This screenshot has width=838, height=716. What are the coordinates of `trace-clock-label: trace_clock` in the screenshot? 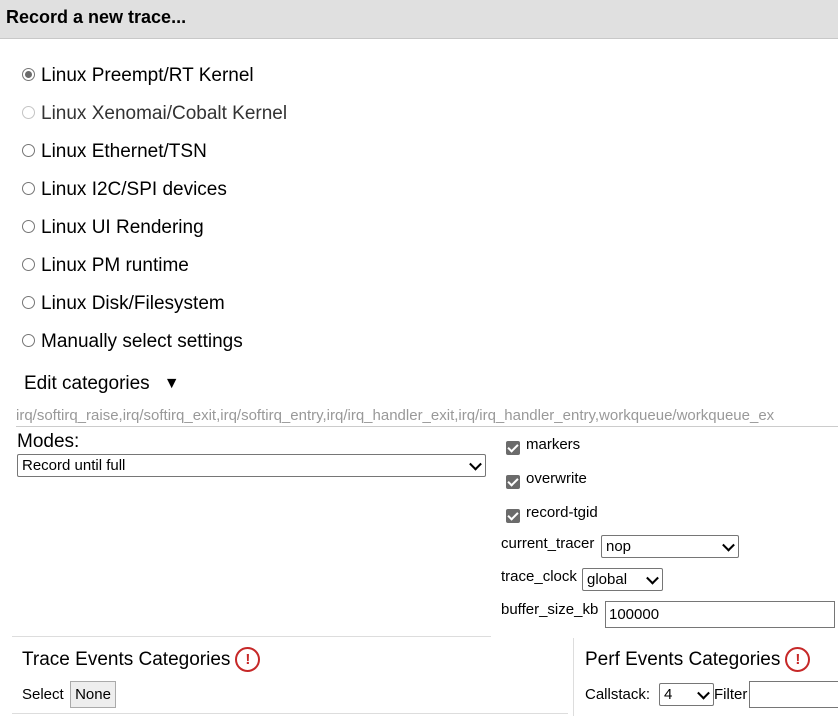 It's located at (539, 576).